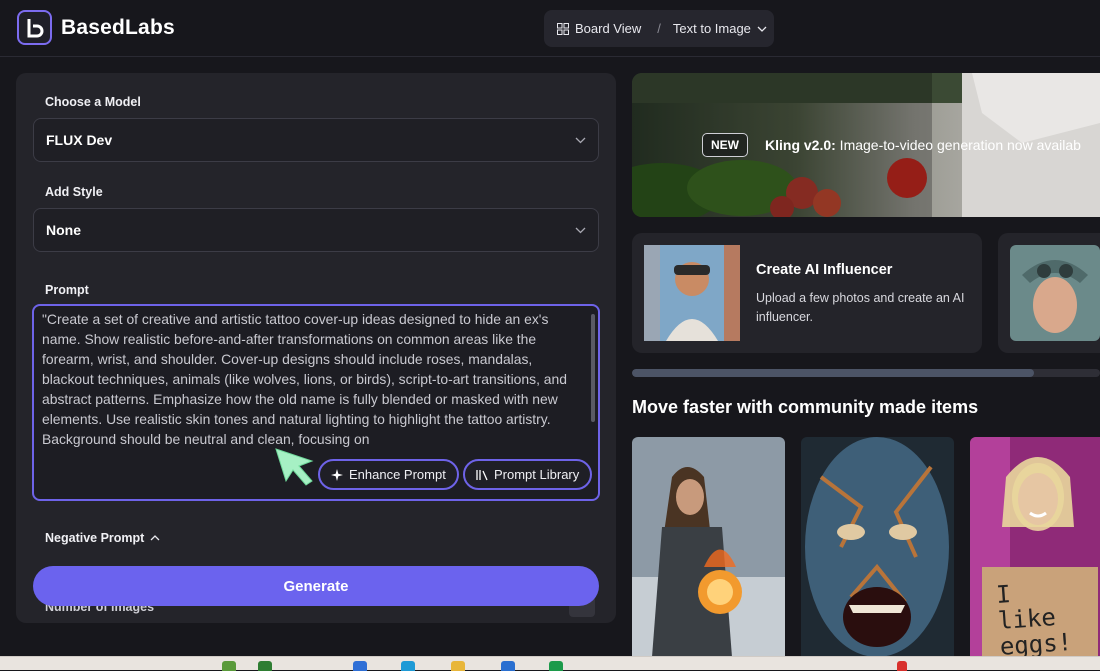 This screenshot has width=1100, height=671. Describe the element at coordinates (316, 230) in the screenshot. I see `style-select: None` at that location.